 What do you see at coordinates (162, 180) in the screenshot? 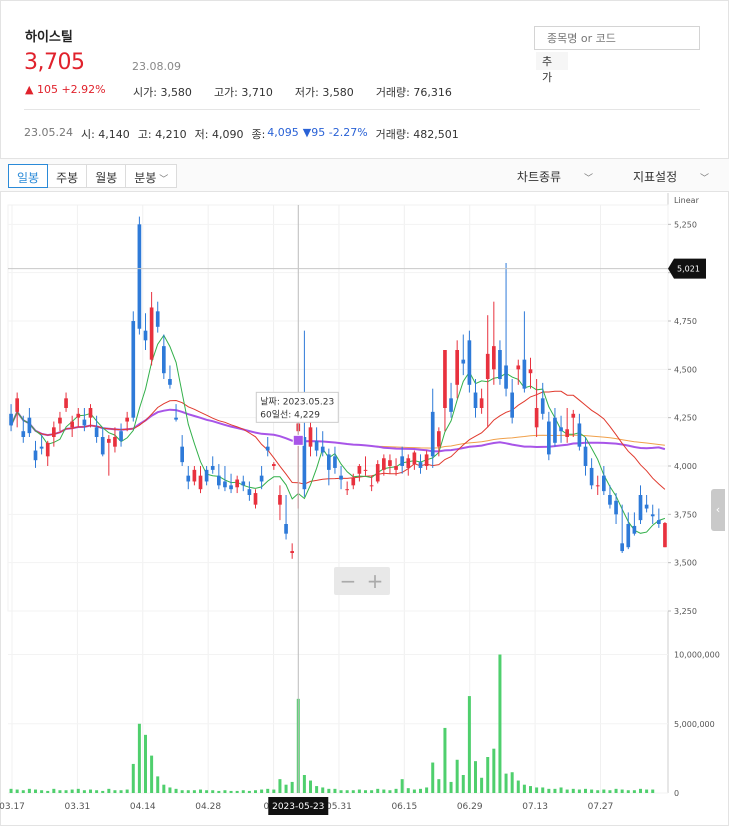
I see `chevron-down-icon: ﹀` at bounding box center [162, 180].